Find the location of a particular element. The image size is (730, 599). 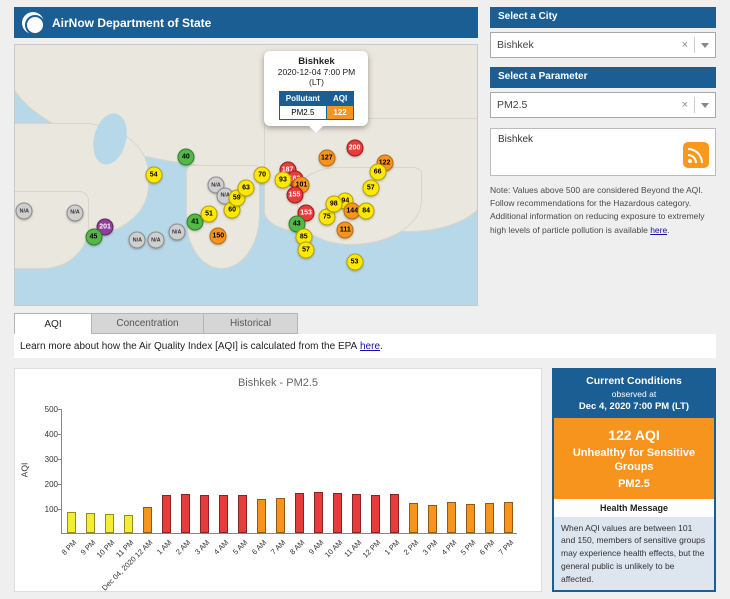

tab-aqi: AQI is located at coordinates (53, 323).